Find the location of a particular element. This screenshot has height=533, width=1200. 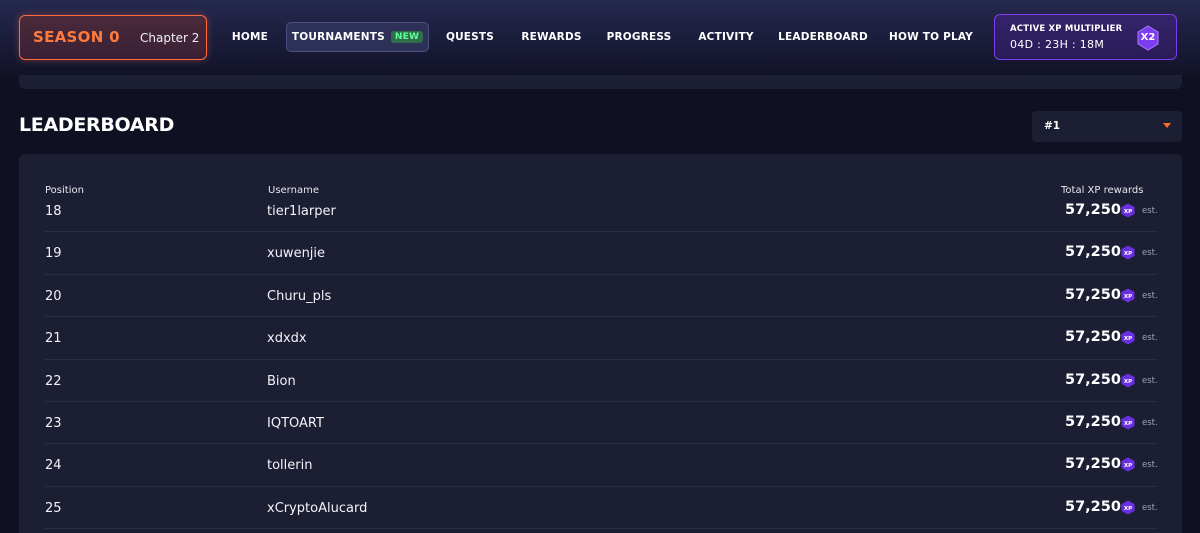

nav-tournaments: TOURNAMENTS NEW is located at coordinates (357, 37).